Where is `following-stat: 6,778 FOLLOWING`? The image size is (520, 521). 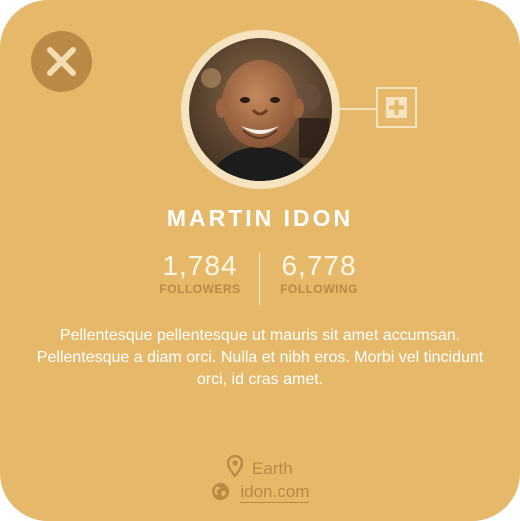 following-stat: 6,778 FOLLOWING is located at coordinates (319, 273).